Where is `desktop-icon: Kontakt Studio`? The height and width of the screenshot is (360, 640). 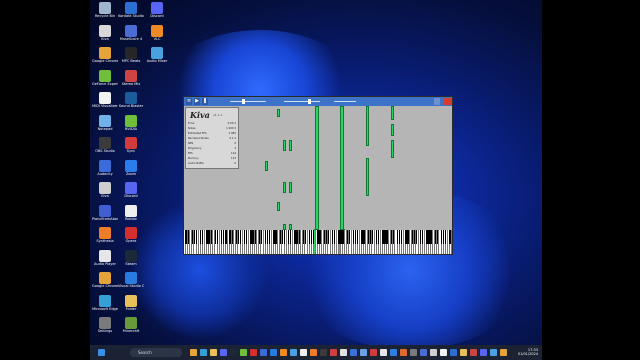
desktop-icon: Kontakt Studio is located at coordinates (131, 10).